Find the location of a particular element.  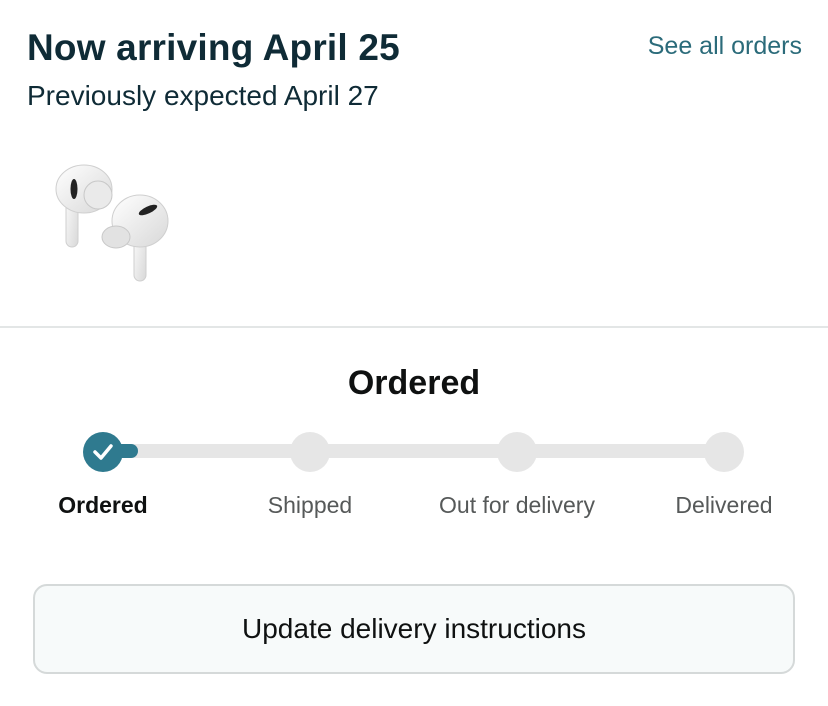

arrival-headline: Now arriving April 25 is located at coordinates (213, 47).